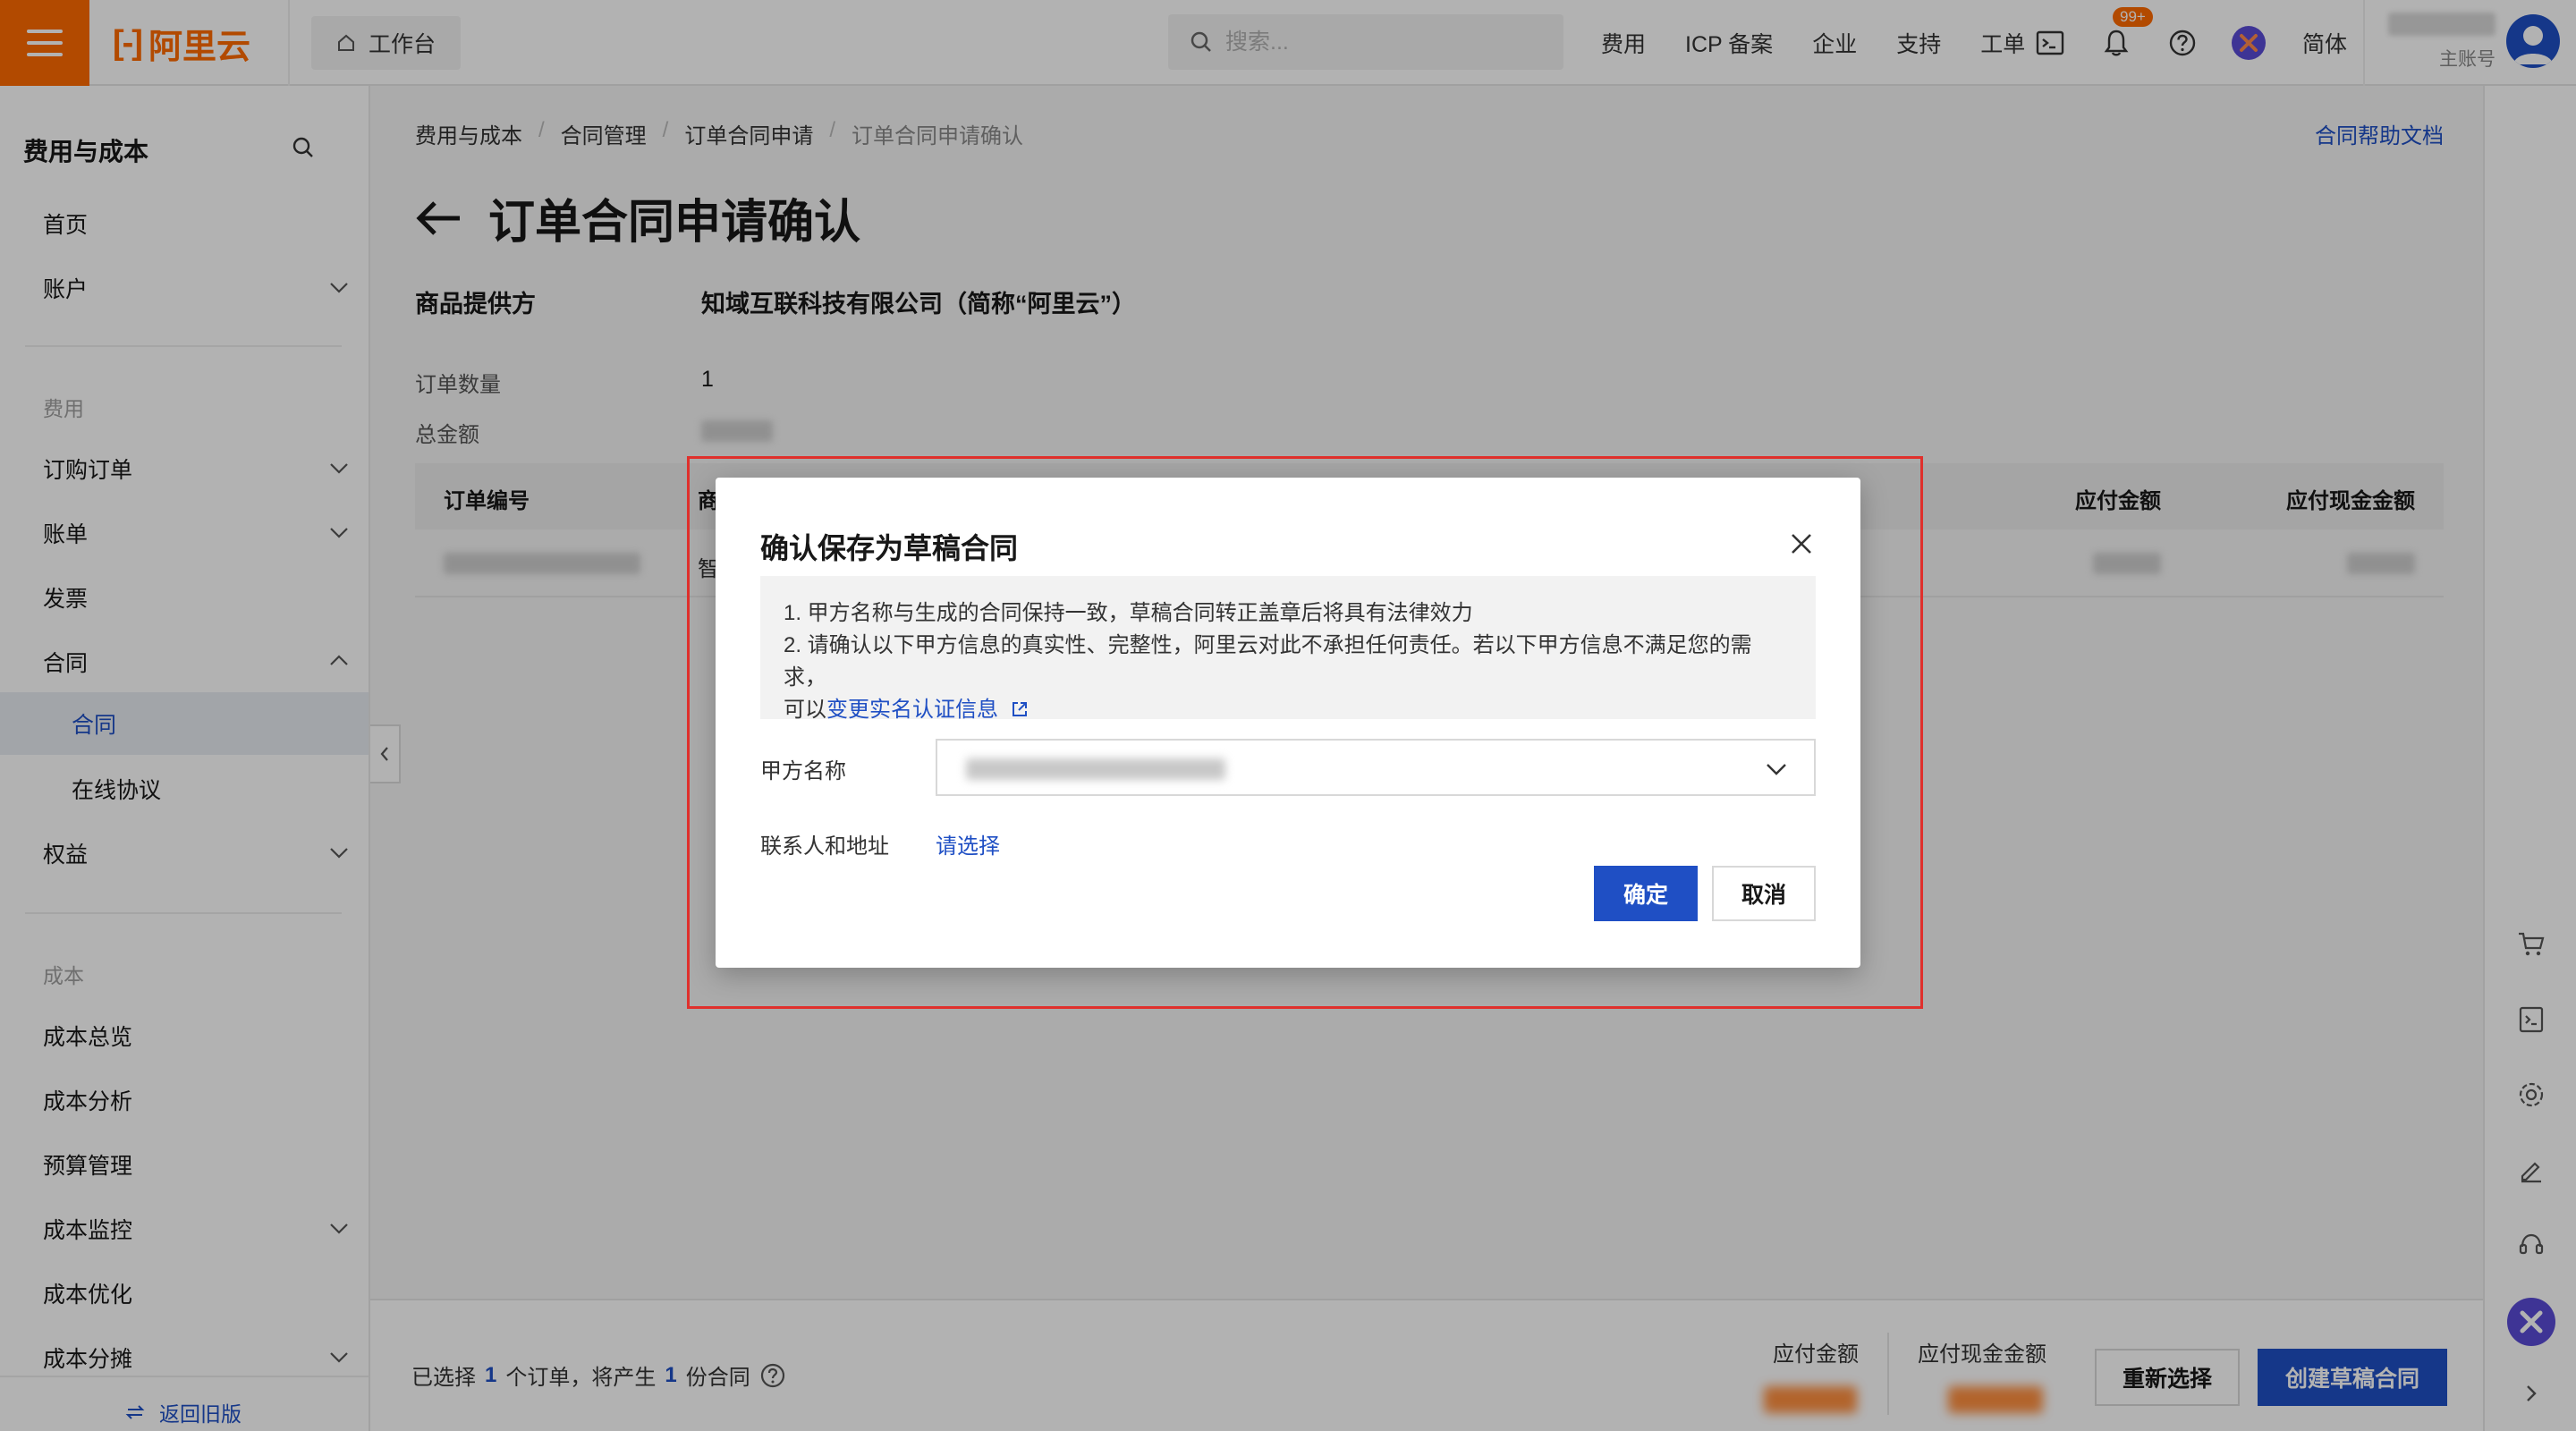  I want to click on notice-text: 可以, so click(805, 710).